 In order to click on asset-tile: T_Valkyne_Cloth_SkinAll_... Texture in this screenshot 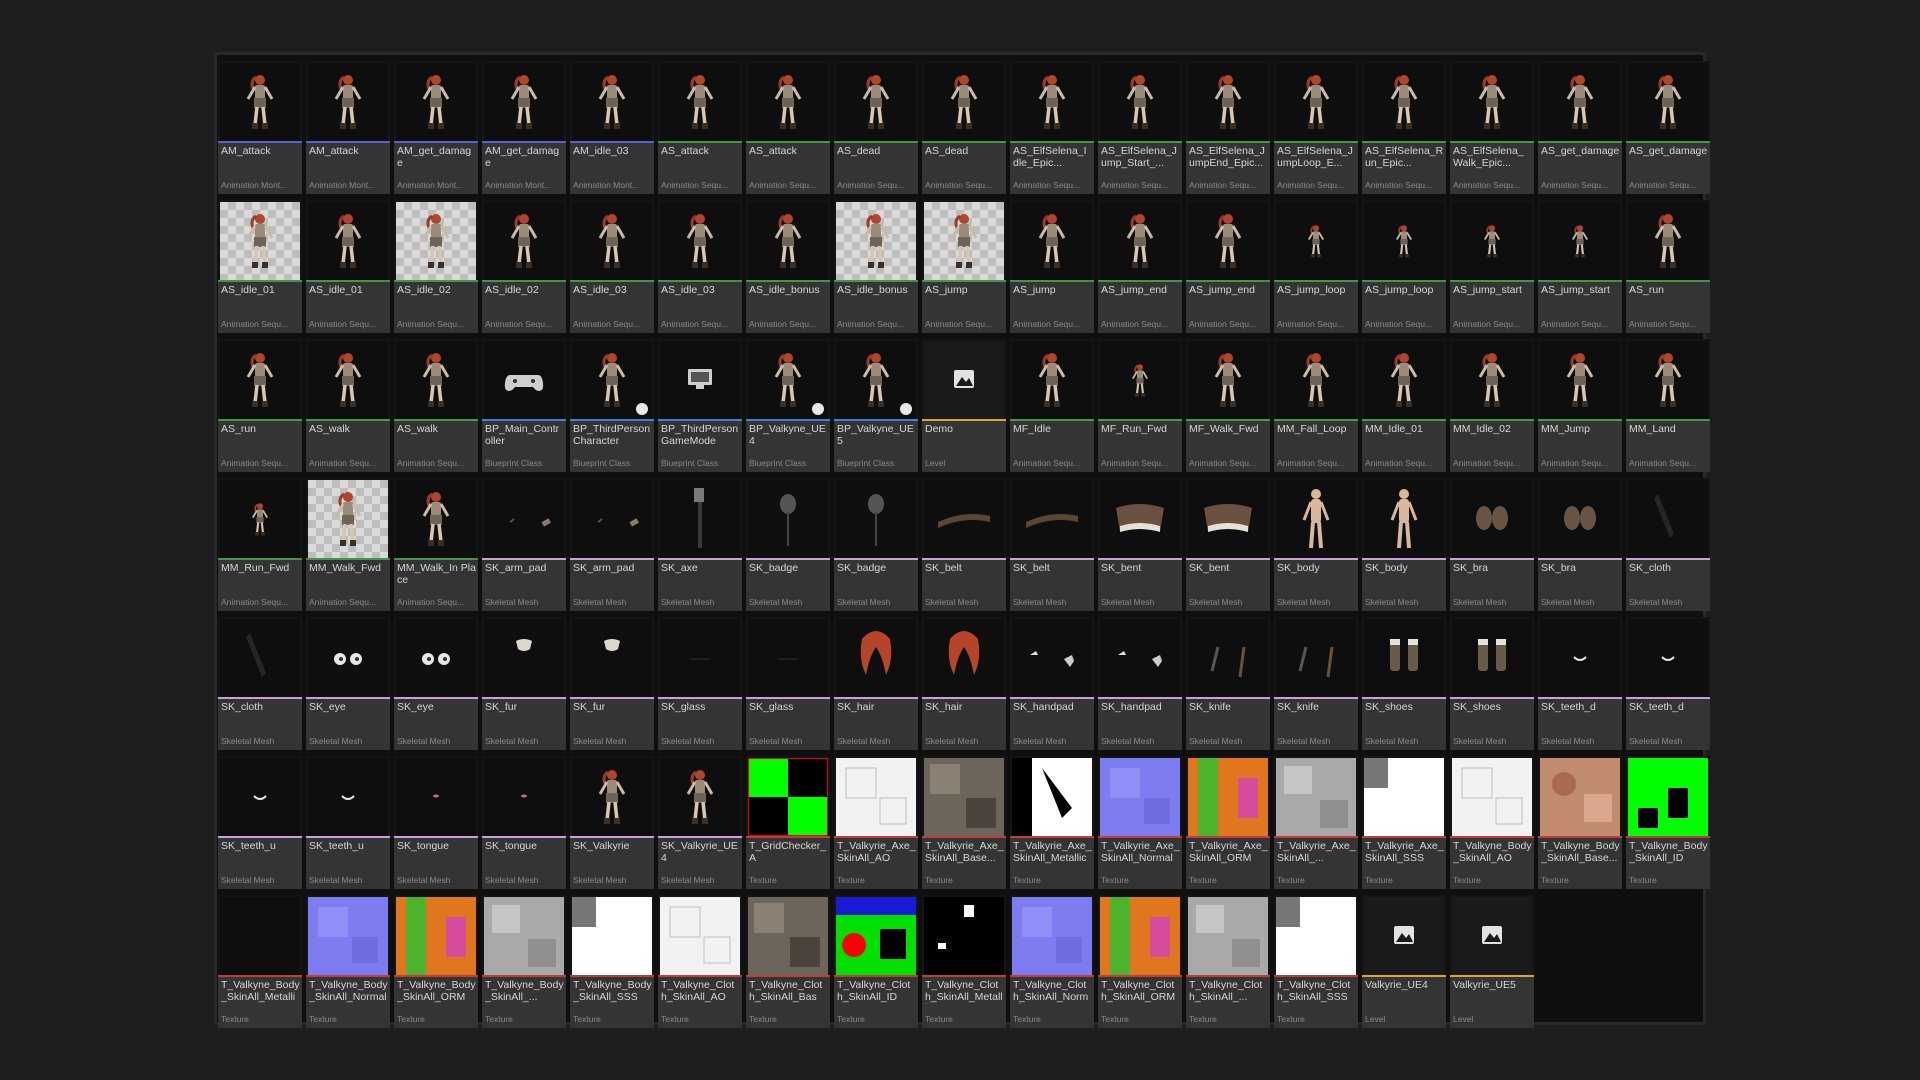, I will do `click(1228, 961)`.